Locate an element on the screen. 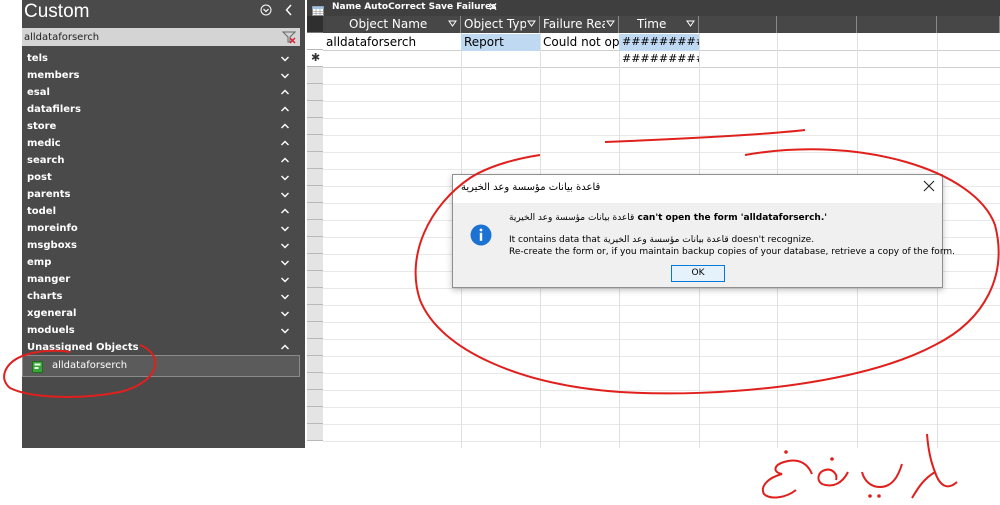 The width and height of the screenshot is (1000, 505). cell-object-type: Report is located at coordinates (500, 42).